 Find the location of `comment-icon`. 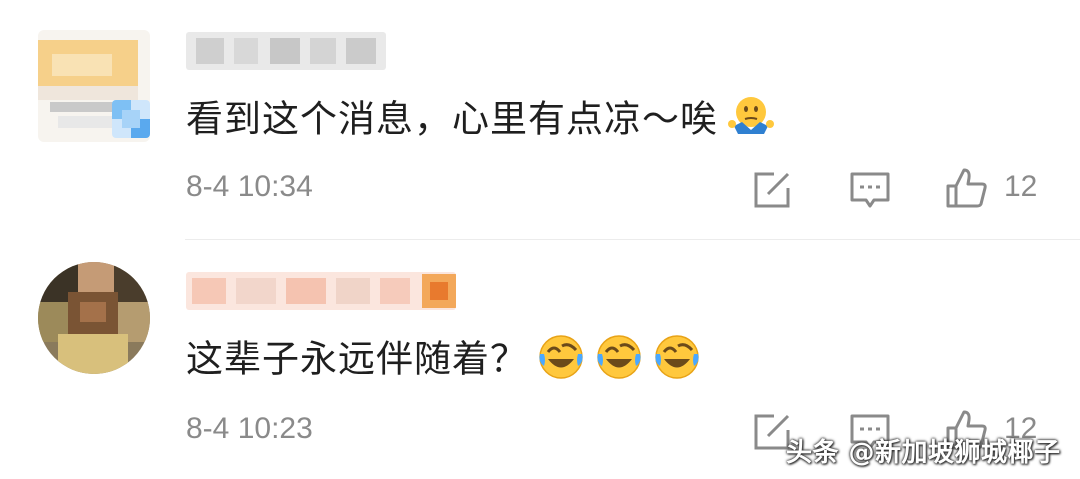

comment-icon is located at coordinates (870, 190).